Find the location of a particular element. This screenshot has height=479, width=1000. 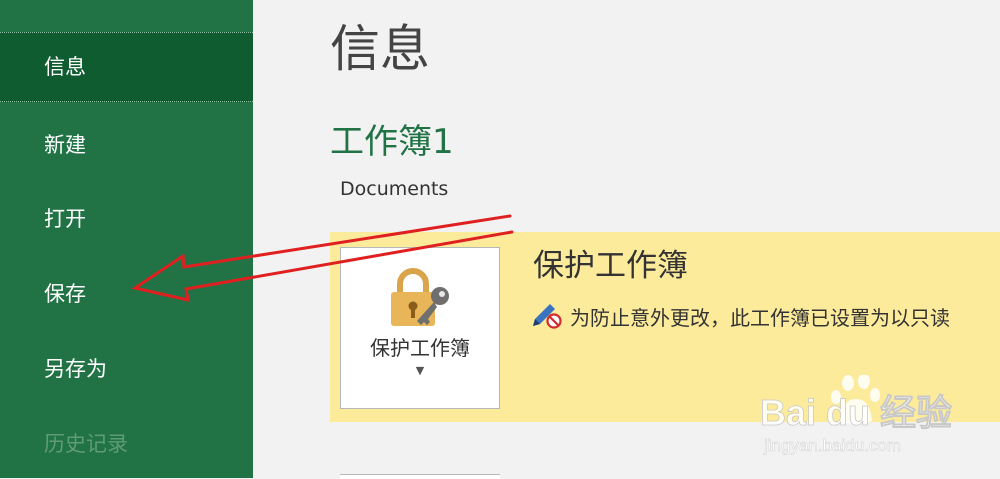

page-title: 信息 is located at coordinates (380, 49).